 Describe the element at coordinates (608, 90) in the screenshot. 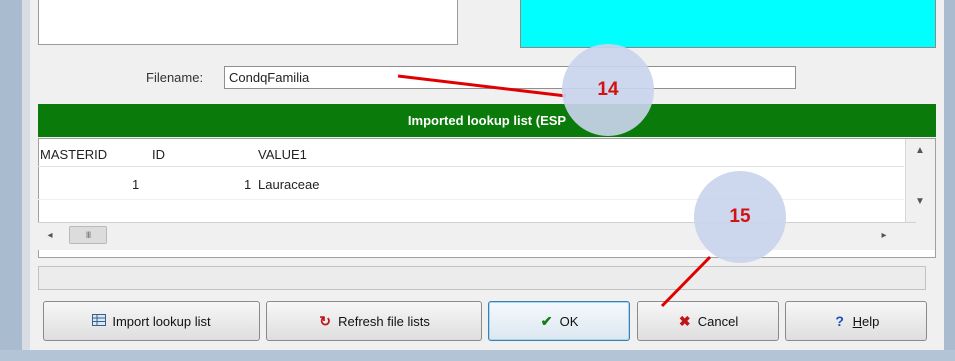

I see `annotation-callout-14: 14` at that location.